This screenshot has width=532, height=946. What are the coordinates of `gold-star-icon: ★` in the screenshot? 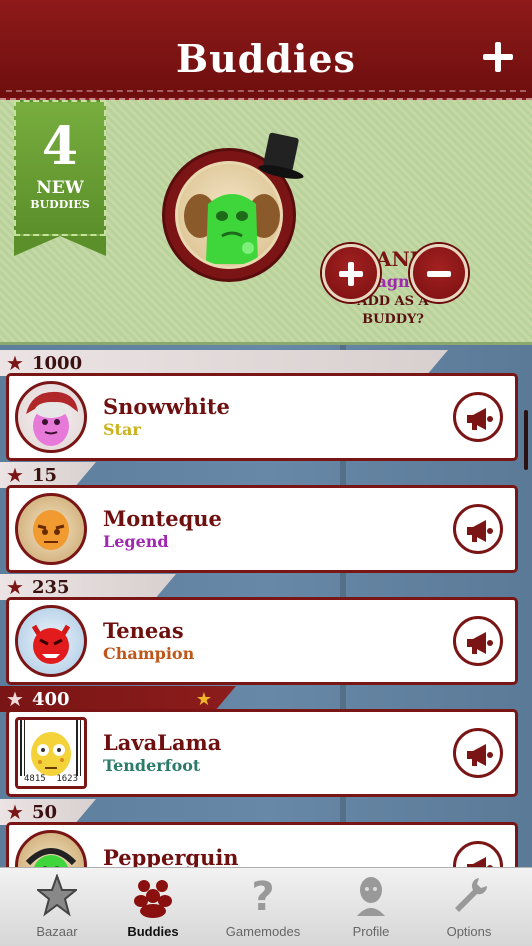 It's located at (203, 699).